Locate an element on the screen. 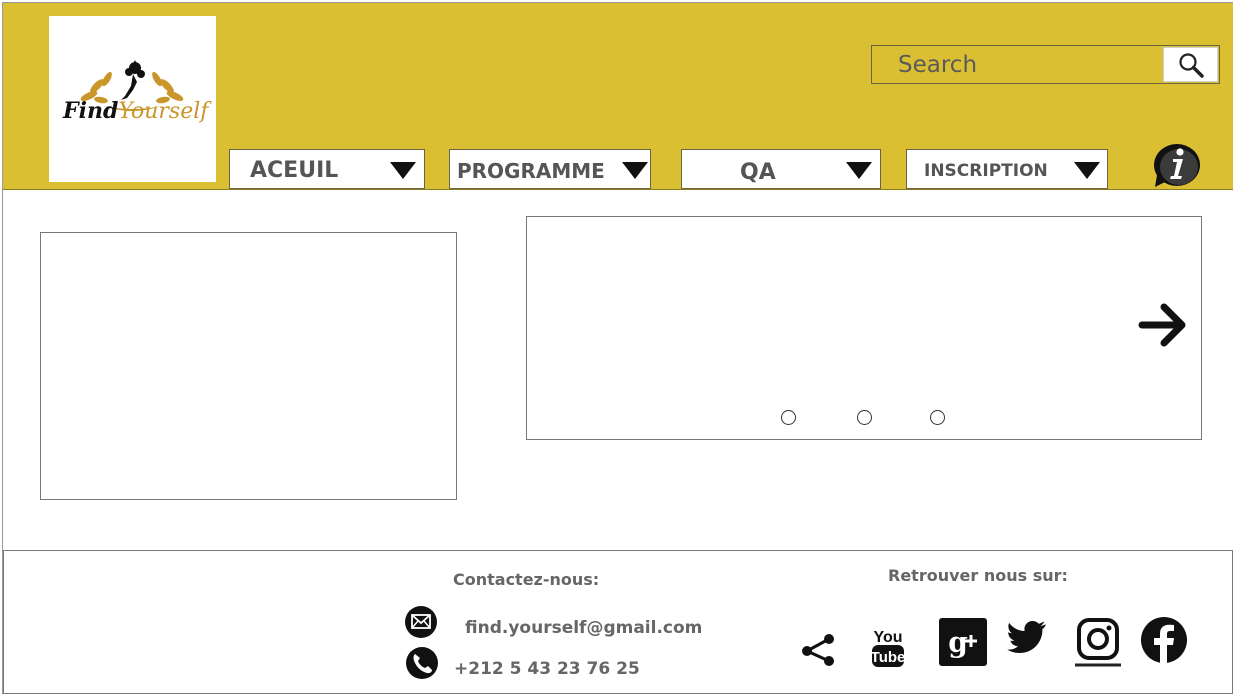 This screenshot has height=694, width=1233. facebook-icon is located at coordinates (1164, 642).